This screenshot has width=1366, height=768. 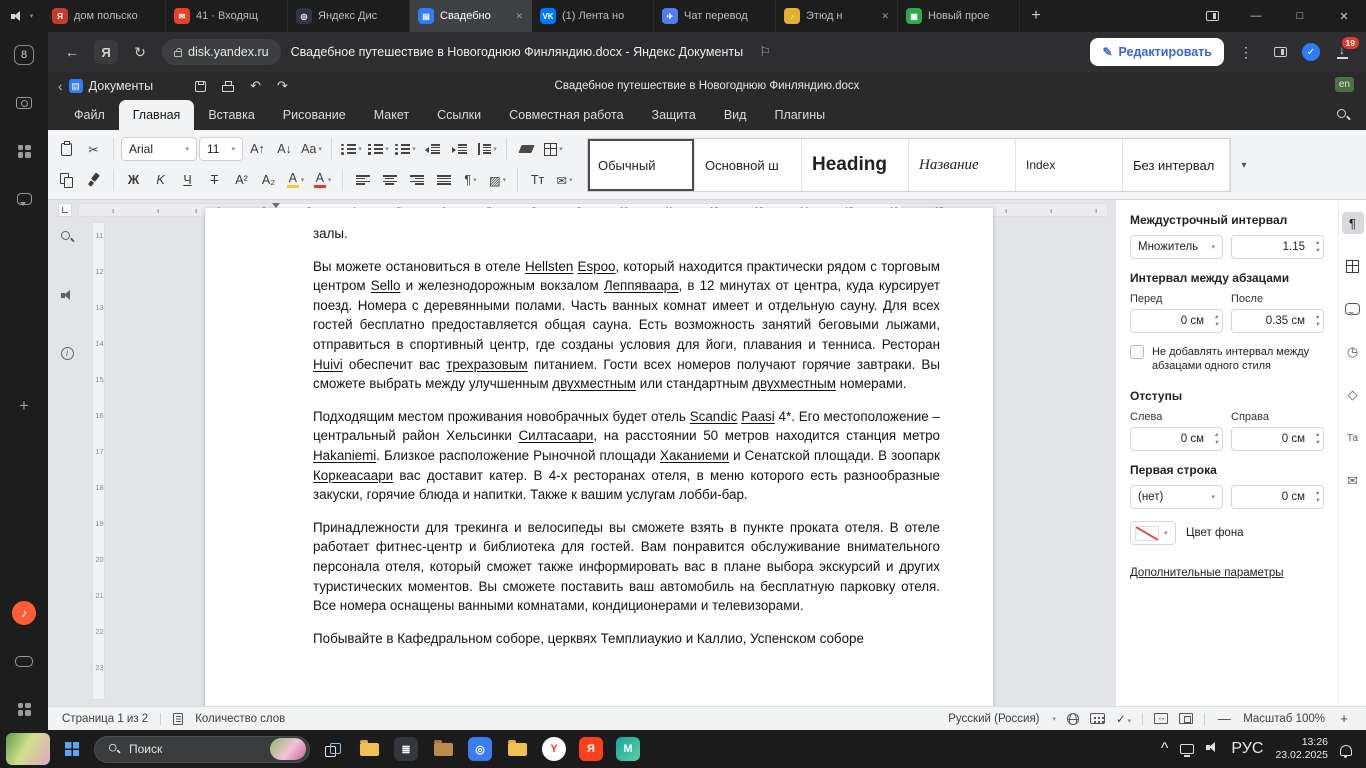 What do you see at coordinates (133, 180) in the screenshot?
I see `bold-button: Ж` at bounding box center [133, 180].